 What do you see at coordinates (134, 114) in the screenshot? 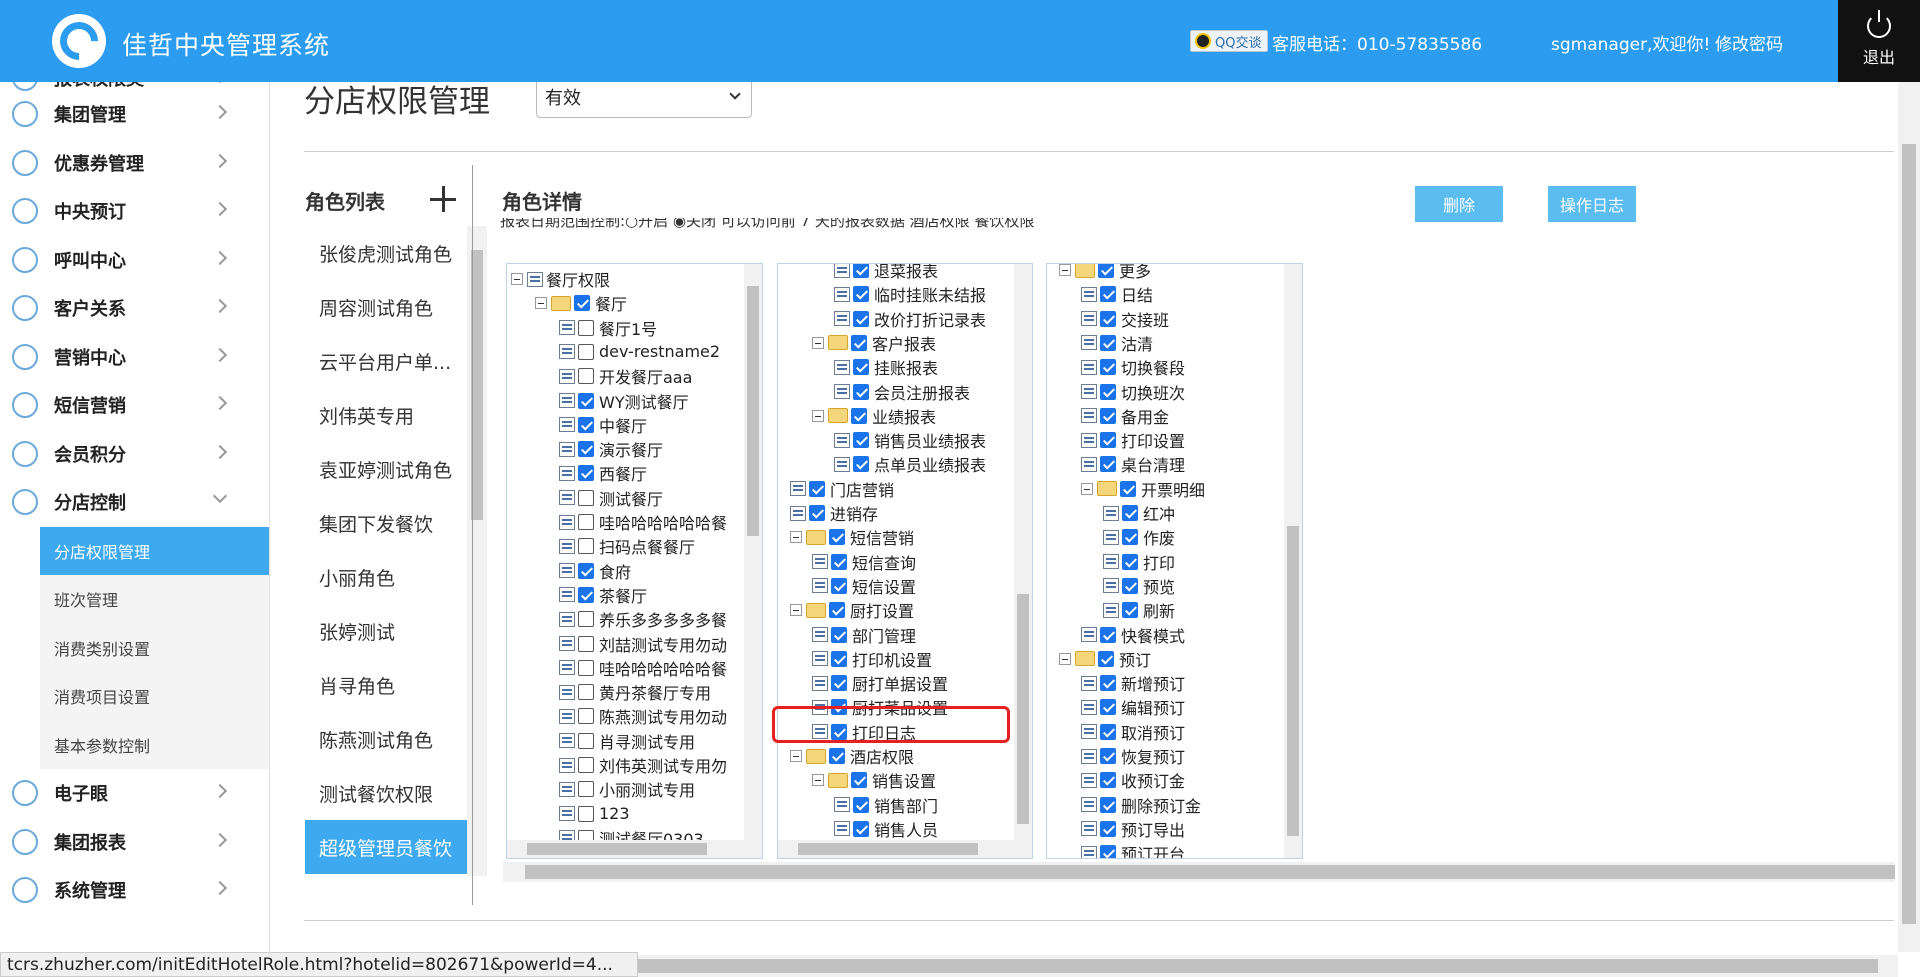
I see `sidebar-item-group: 集团管理` at bounding box center [134, 114].